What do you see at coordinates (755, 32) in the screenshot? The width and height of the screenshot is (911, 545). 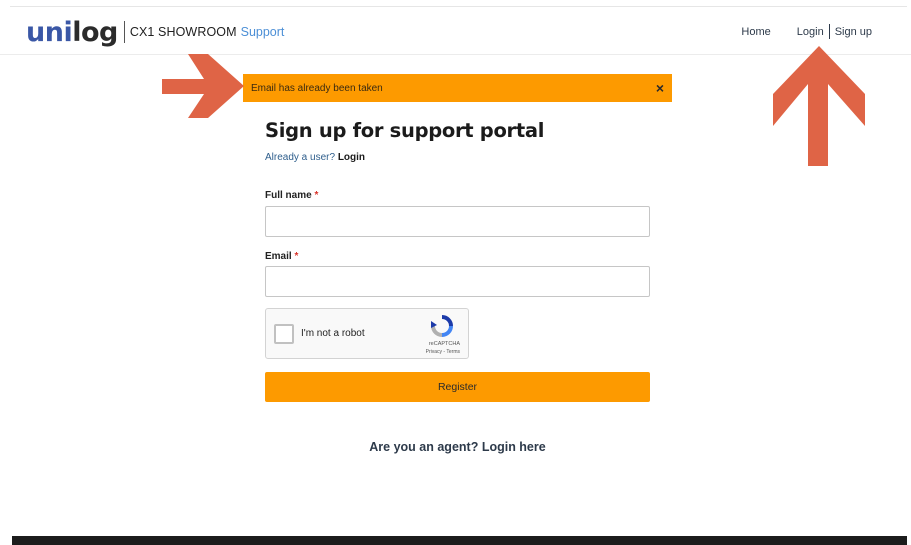 I see `nav-home-link: Home` at bounding box center [755, 32].